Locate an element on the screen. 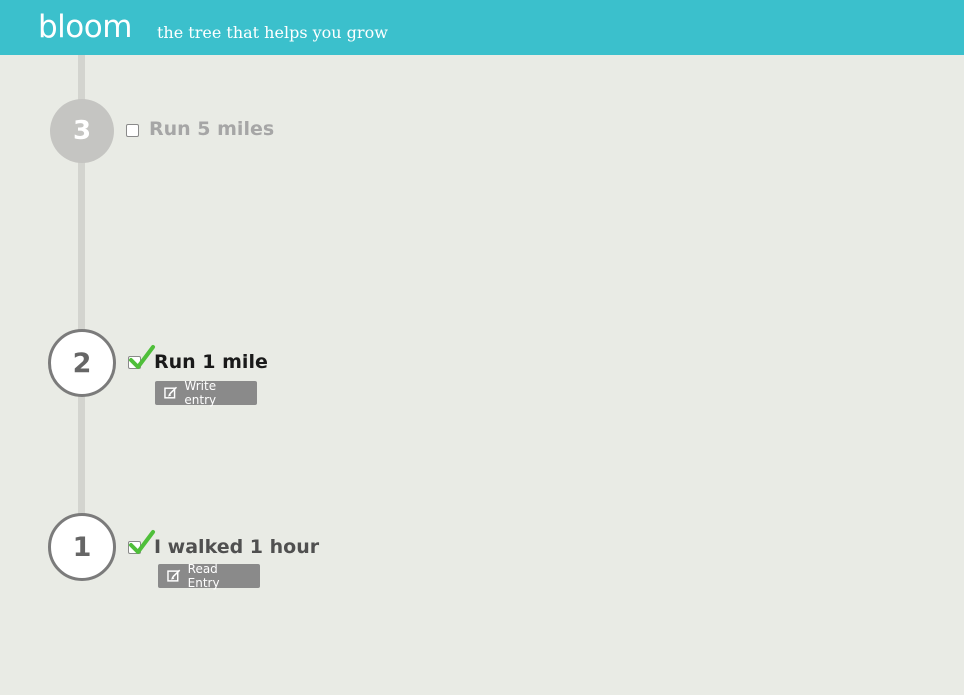 This screenshot has width=964, height=695. app-header: bloom the tree that helps you grow is located at coordinates (482, 27).